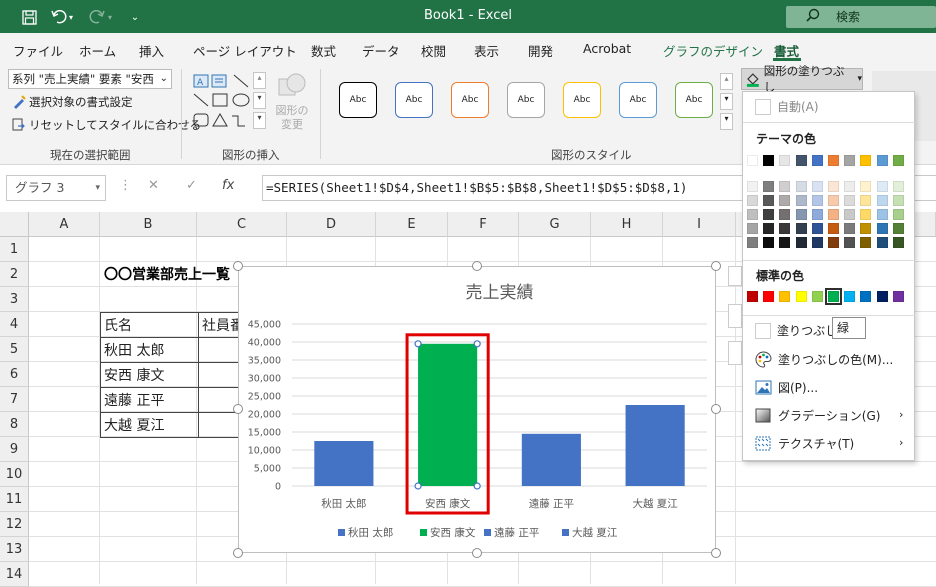 The height and width of the screenshot is (587, 936). I want to click on shapes-more: ▾, so click(259, 120).